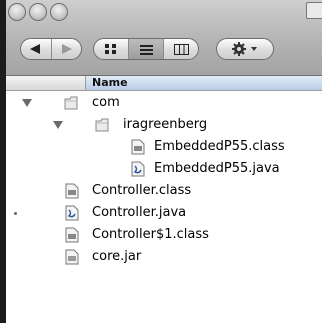 Image resolution: width=322 pixels, height=323 pixels. I want to click on item-label: Controller.class, so click(142, 190).